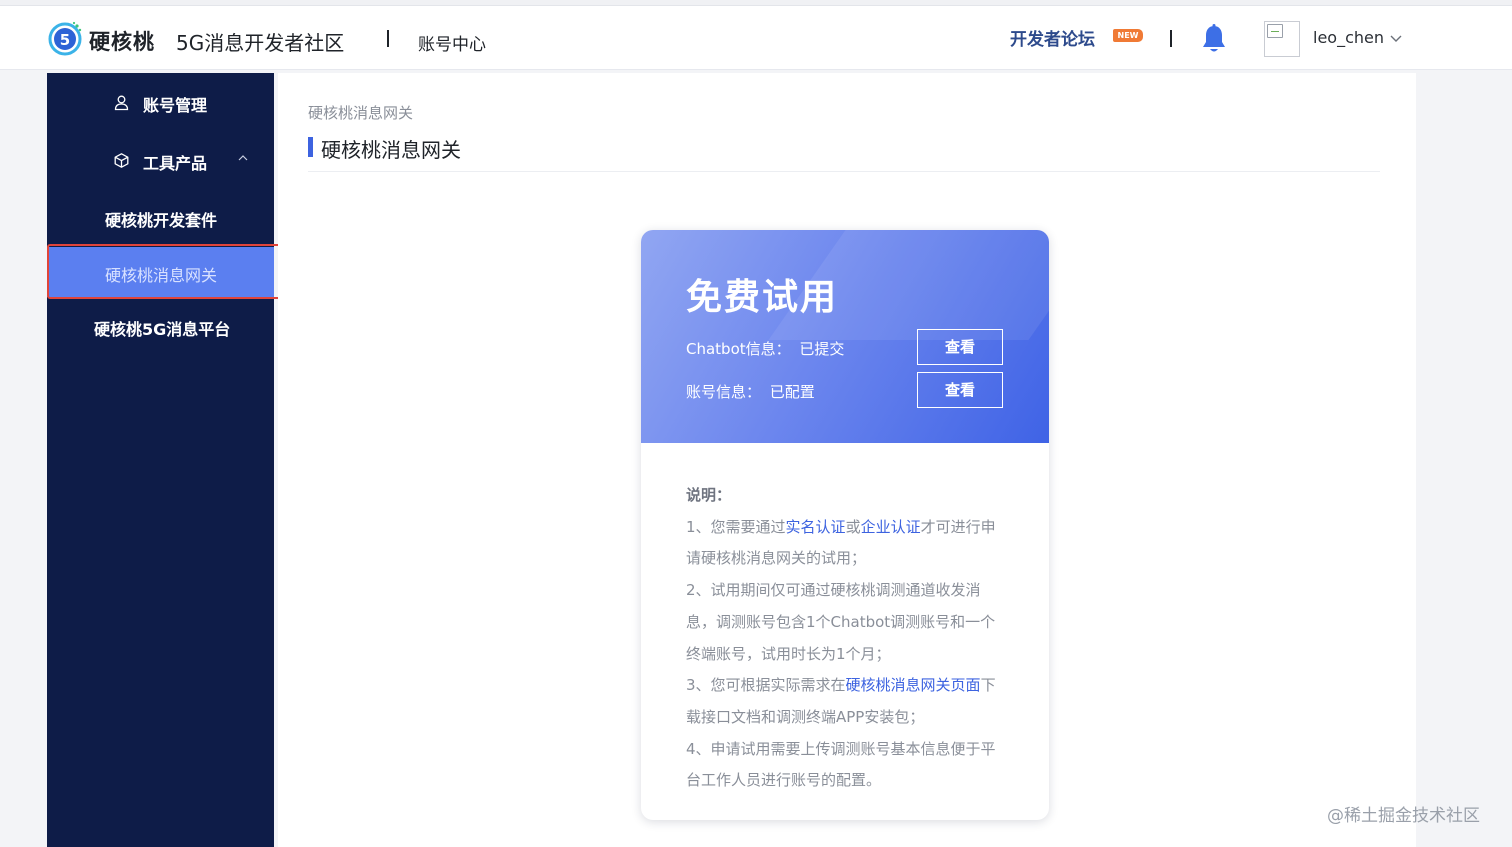  I want to click on top-header: 5 硬核桃 5G消息开发者社区 账号中心 开发者论坛 NEW leo_chen, so click(756, 38).